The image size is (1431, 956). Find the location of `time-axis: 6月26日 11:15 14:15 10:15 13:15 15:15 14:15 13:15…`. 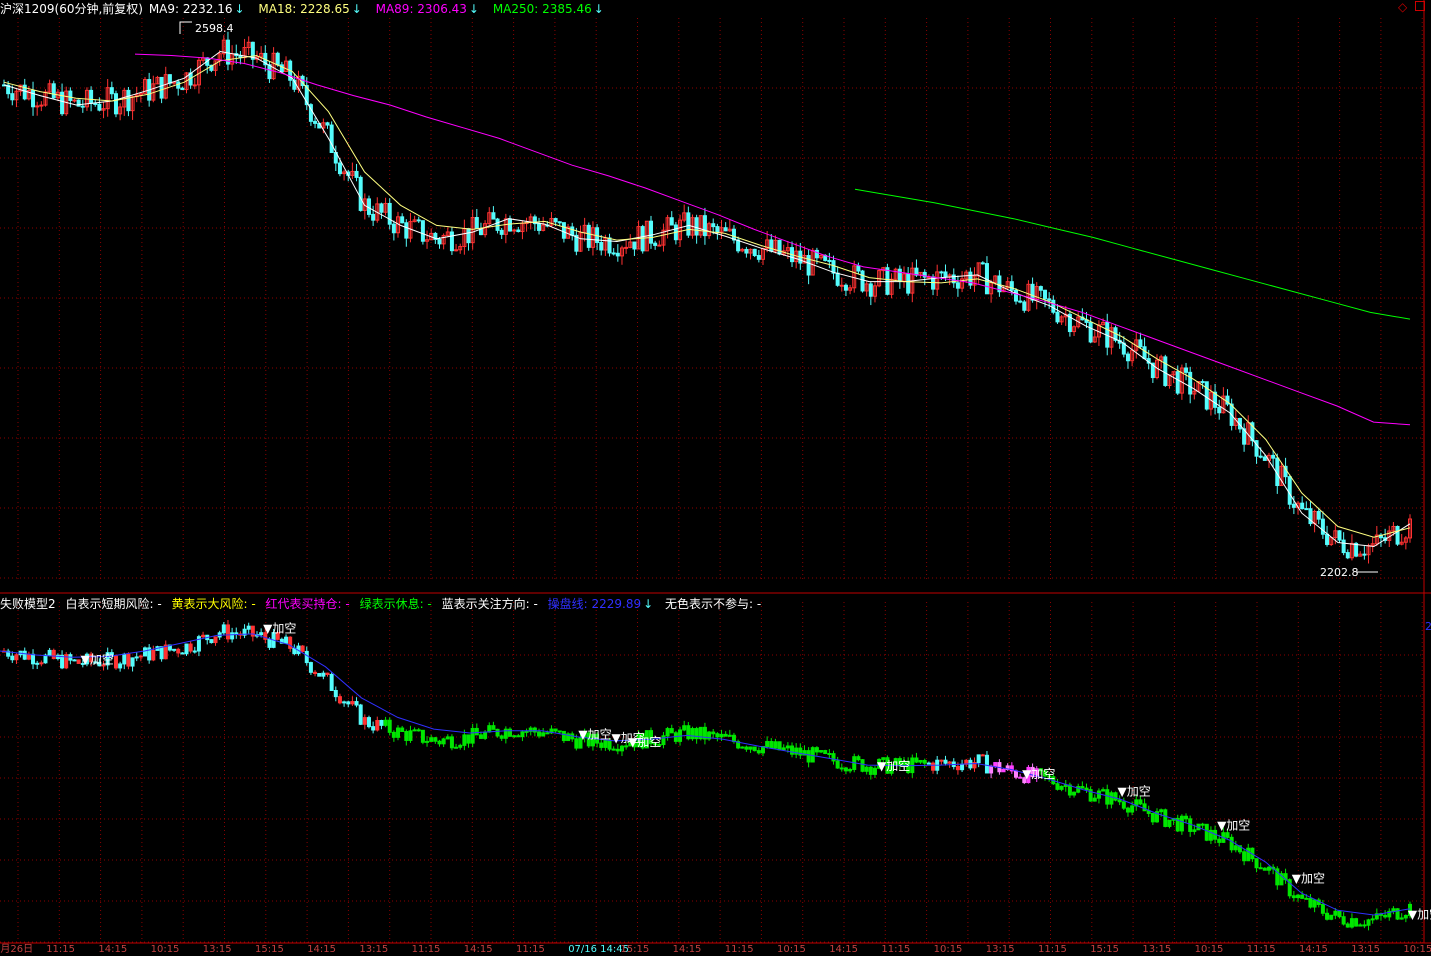

time-axis: 6月26日 11:15 14:15 10:15 13:15 15:15 14:15 13:15… is located at coordinates (715, 949).